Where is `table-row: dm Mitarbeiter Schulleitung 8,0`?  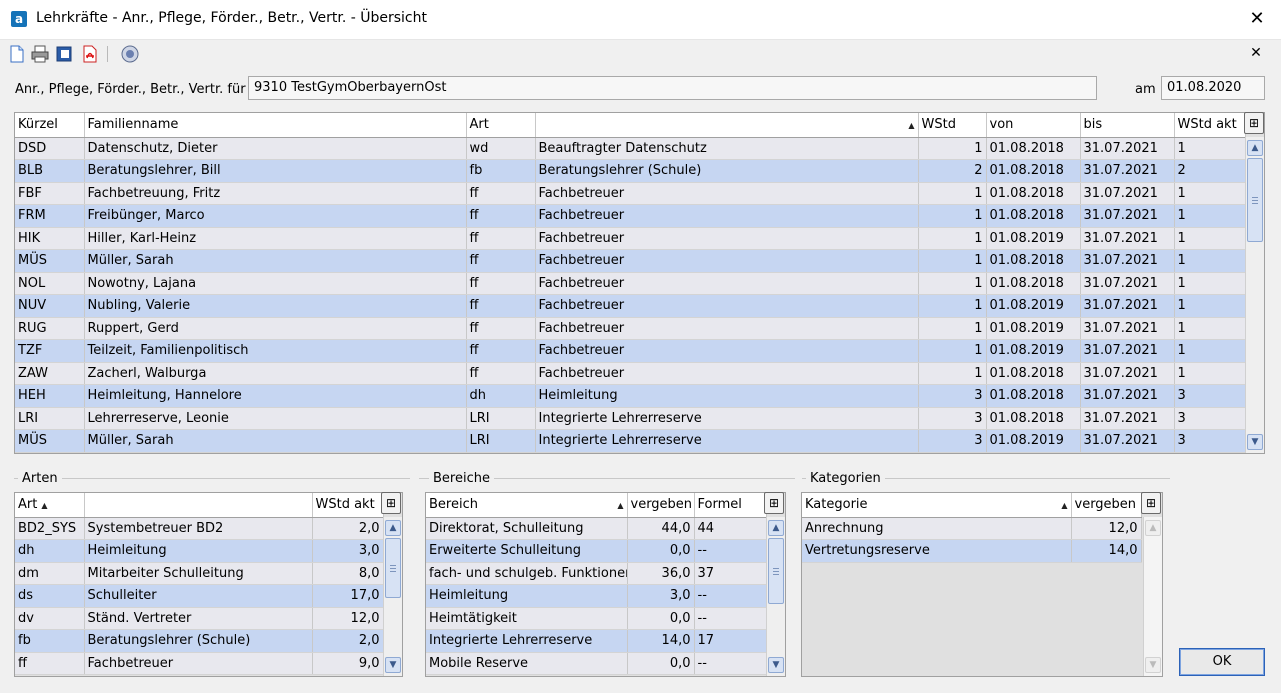 table-row: dm Mitarbeiter Schulleitung 8,0 is located at coordinates (199, 573).